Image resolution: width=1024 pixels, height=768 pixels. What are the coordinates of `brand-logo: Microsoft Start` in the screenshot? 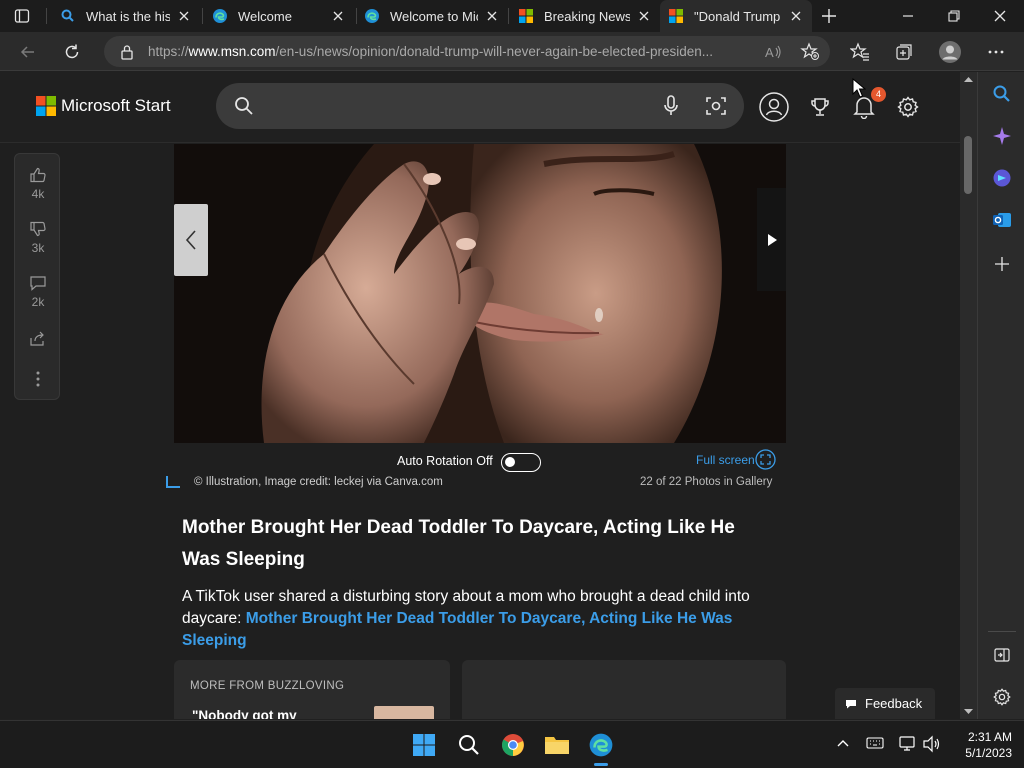 It's located at (103, 106).